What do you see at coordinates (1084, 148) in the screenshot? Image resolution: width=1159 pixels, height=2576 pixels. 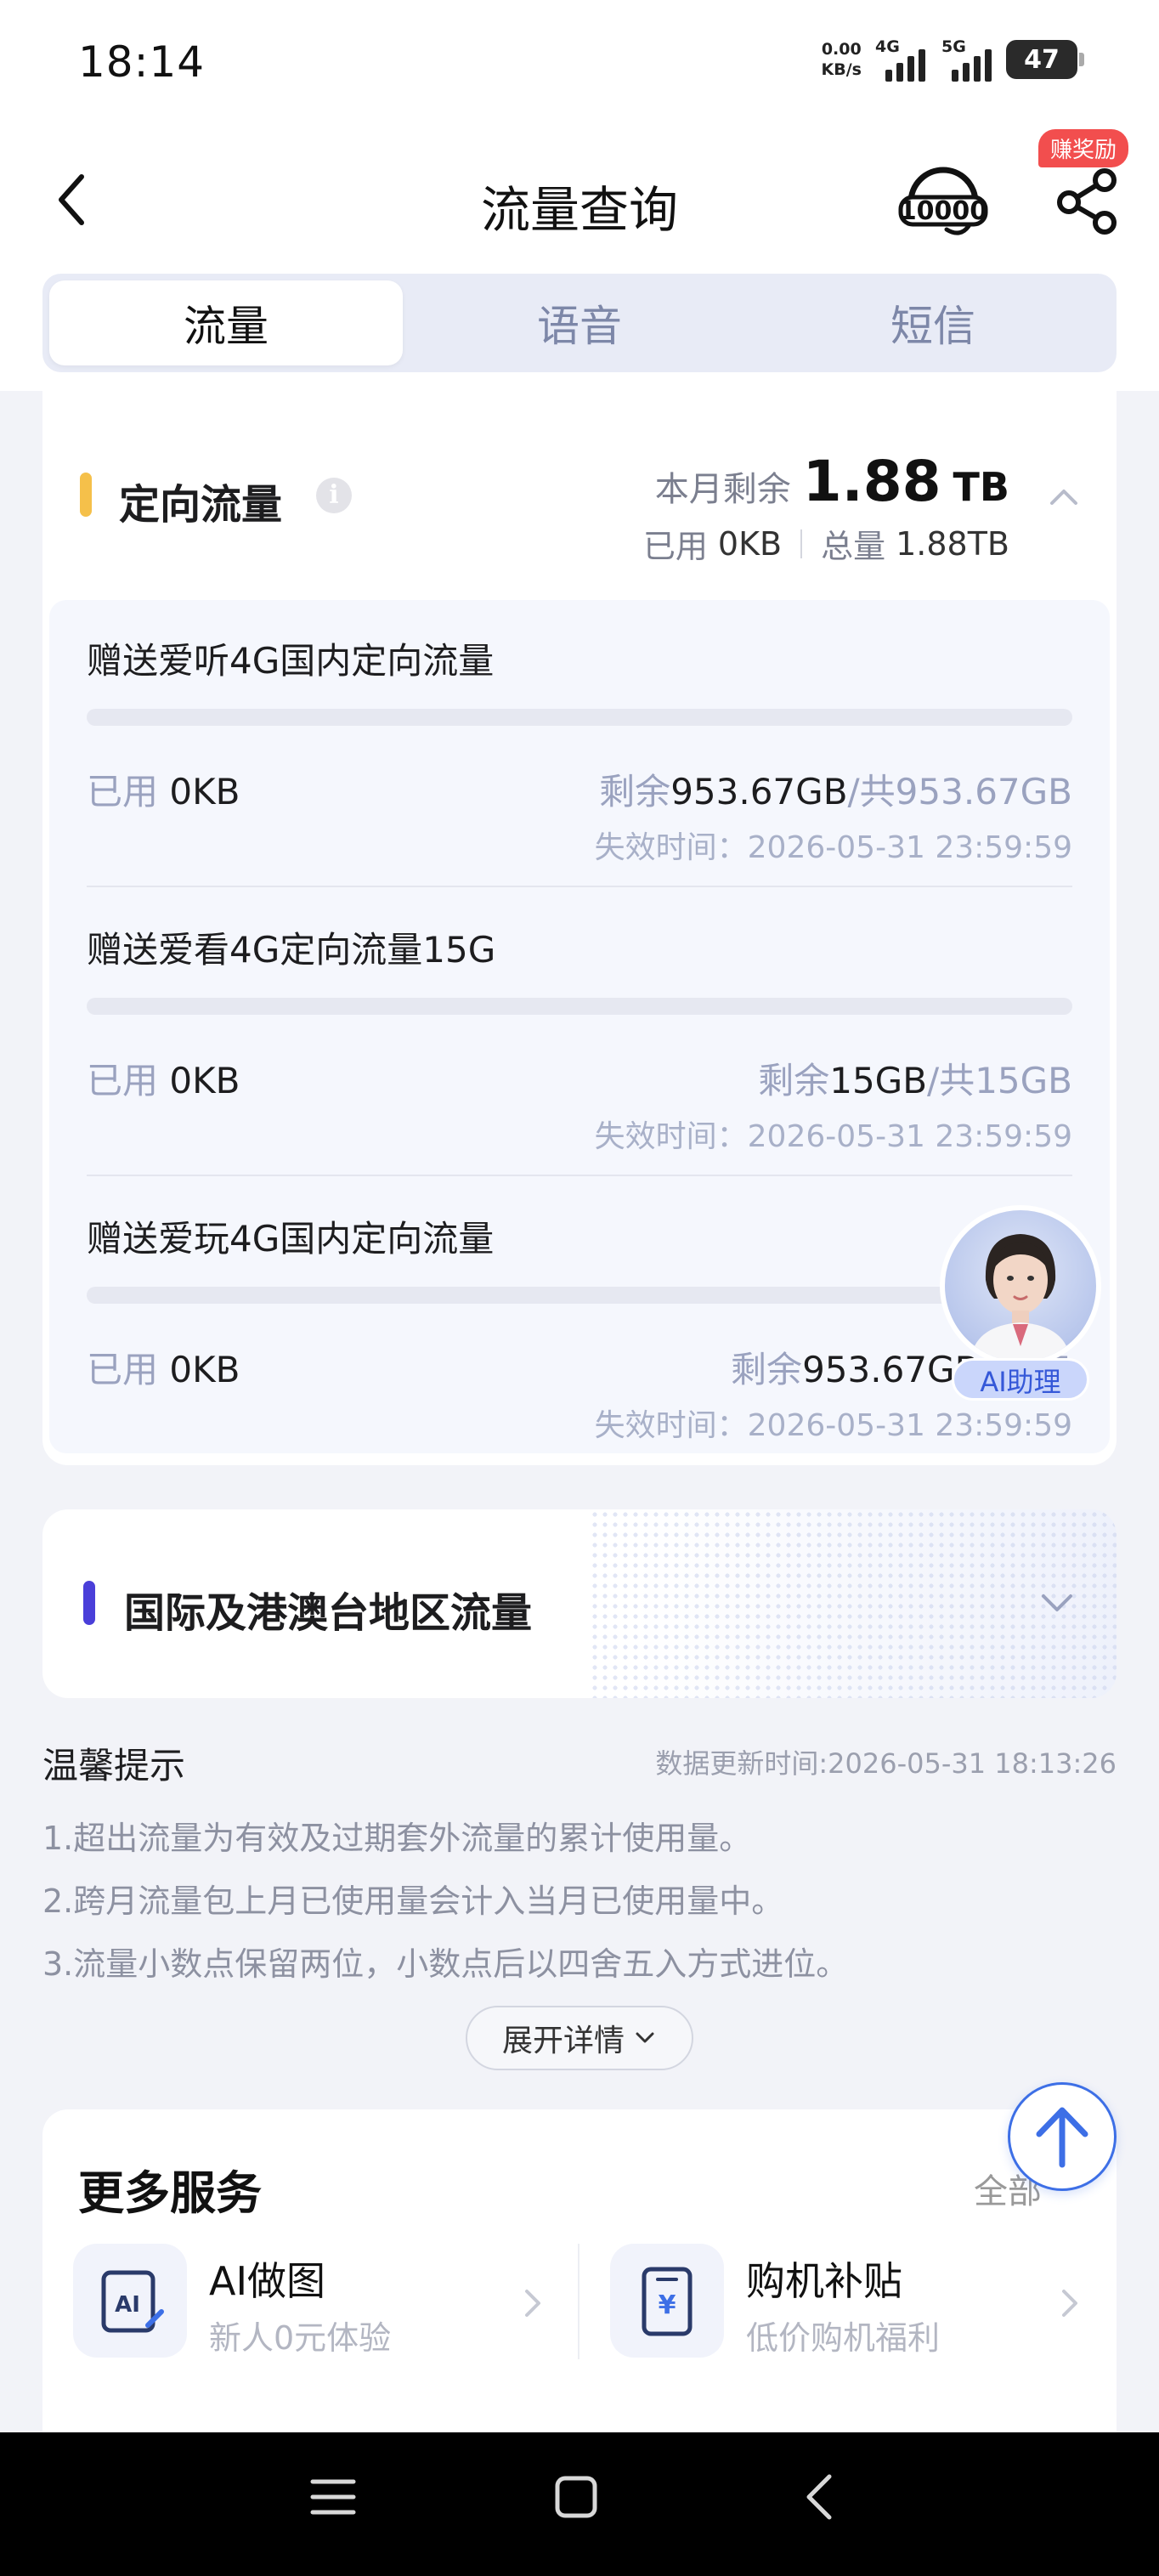 I see `reward-badge: 赚奖励` at bounding box center [1084, 148].